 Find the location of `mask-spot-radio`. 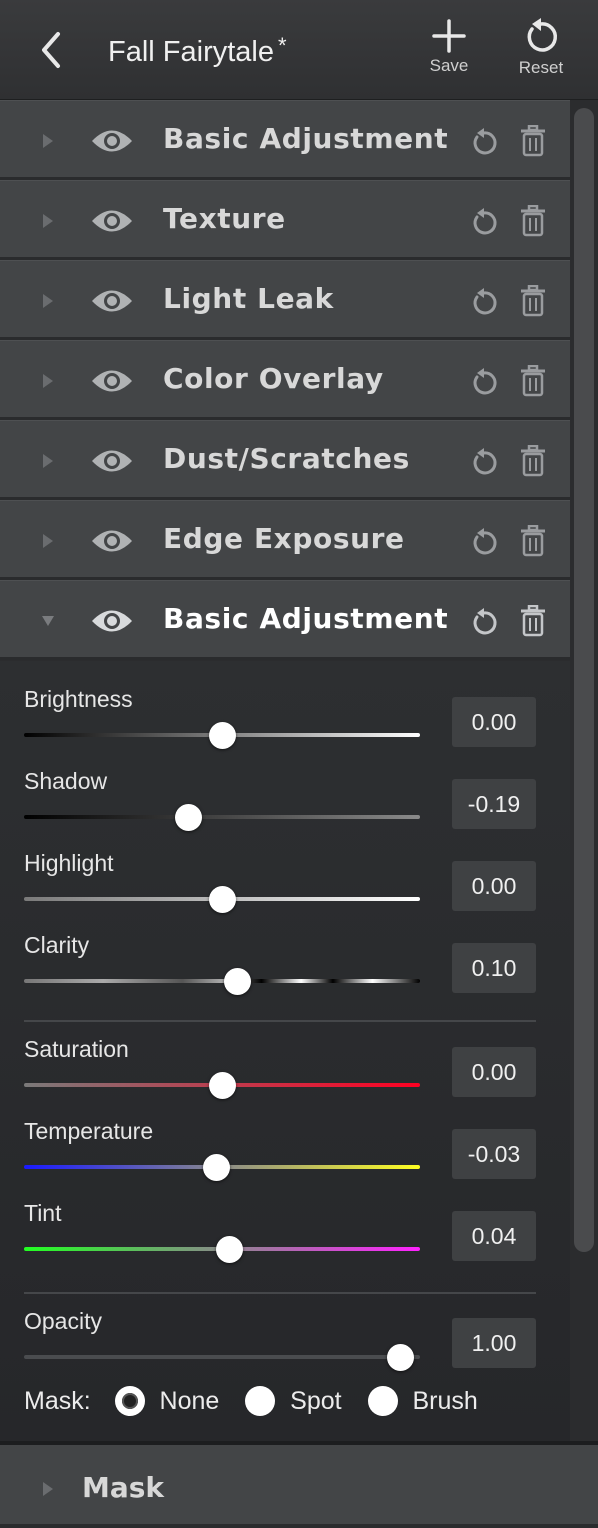

mask-spot-radio is located at coordinates (260, 1401).